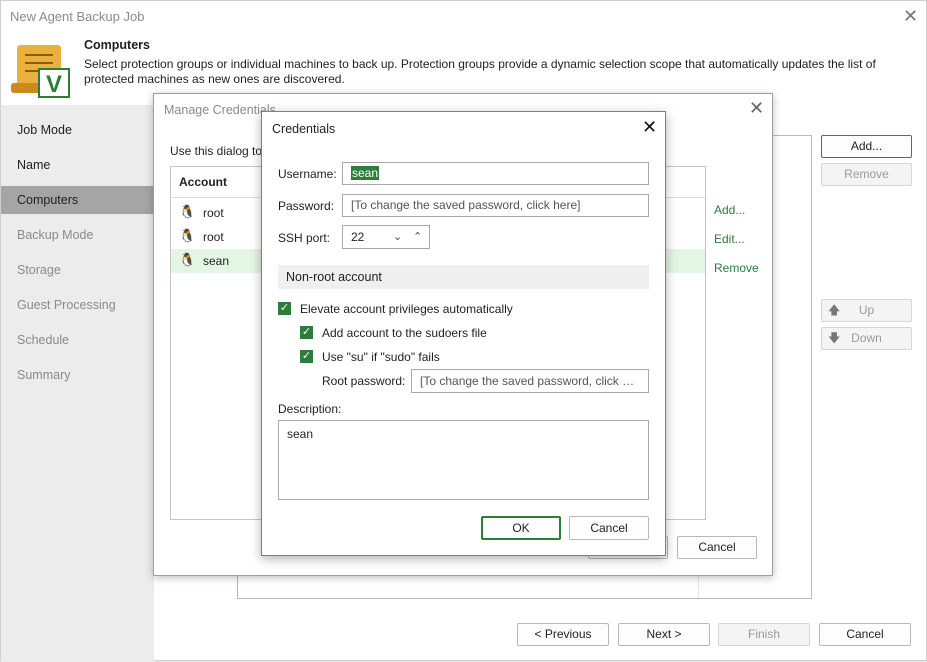 This screenshot has height=662, width=927. I want to click on sudoers-label: Add account to the sudoers file, so click(404, 333).